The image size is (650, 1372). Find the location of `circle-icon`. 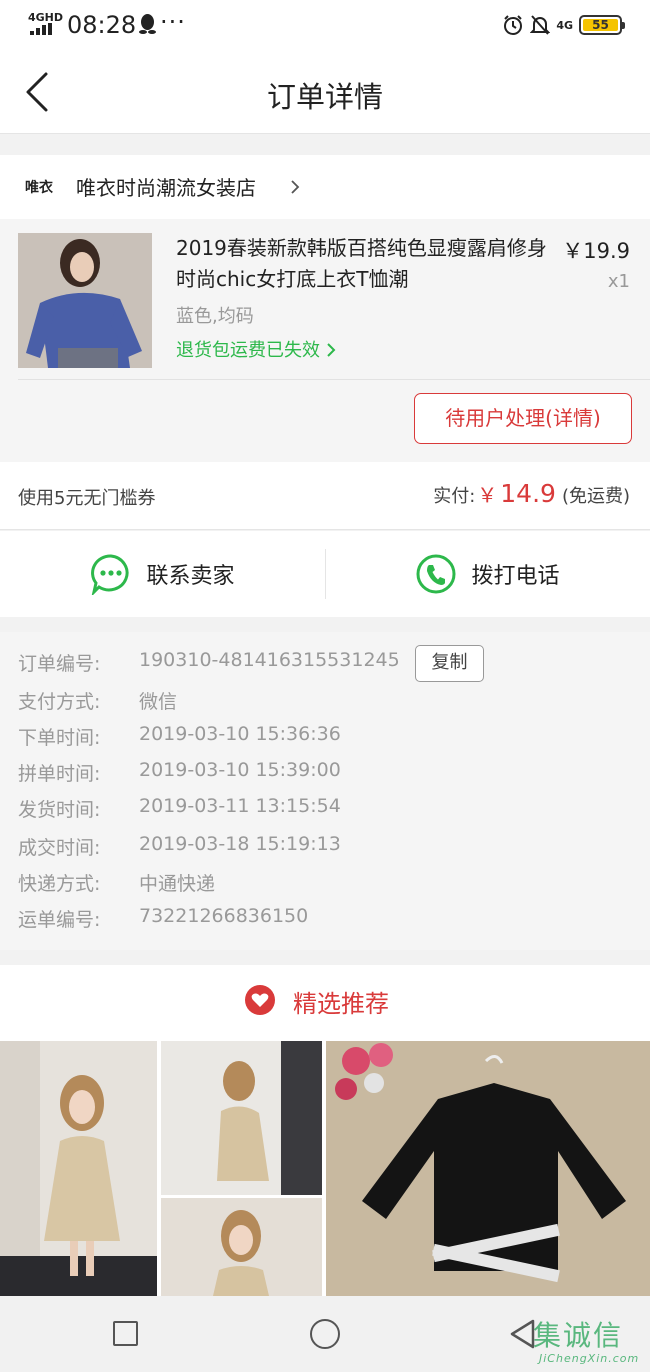

circle-icon is located at coordinates (325, 1334).